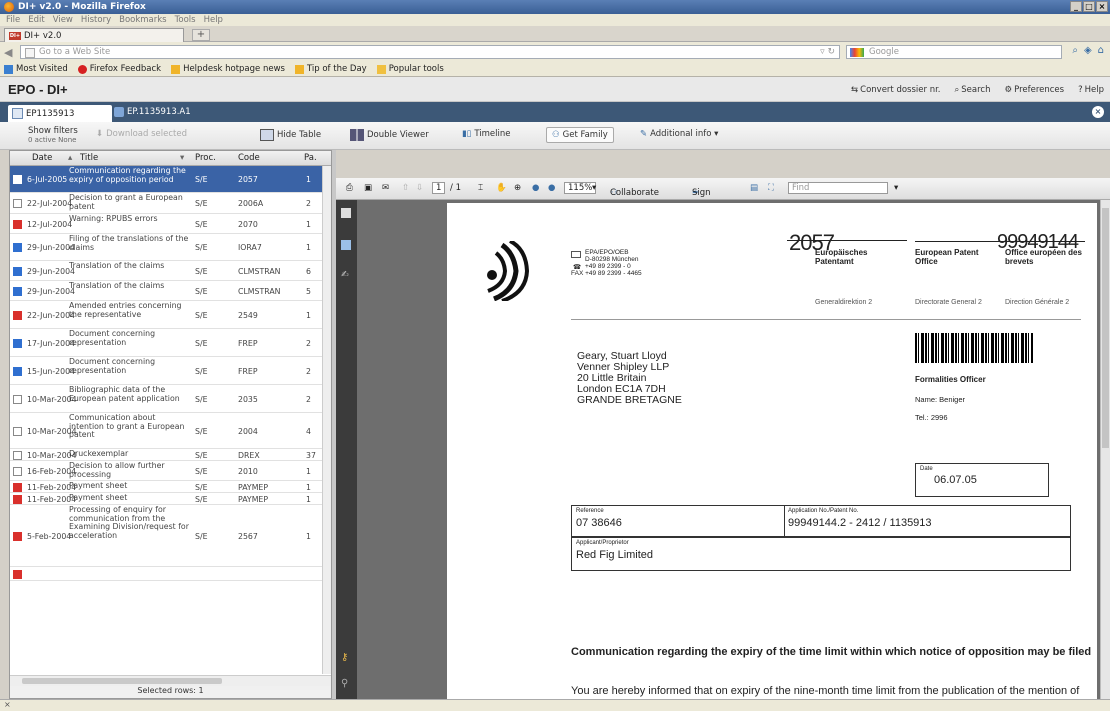 This screenshot has height=711, width=1110. What do you see at coordinates (346, 657) in the screenshot?
I see `key-icon: ⚷` at bounding box center [346, 657].